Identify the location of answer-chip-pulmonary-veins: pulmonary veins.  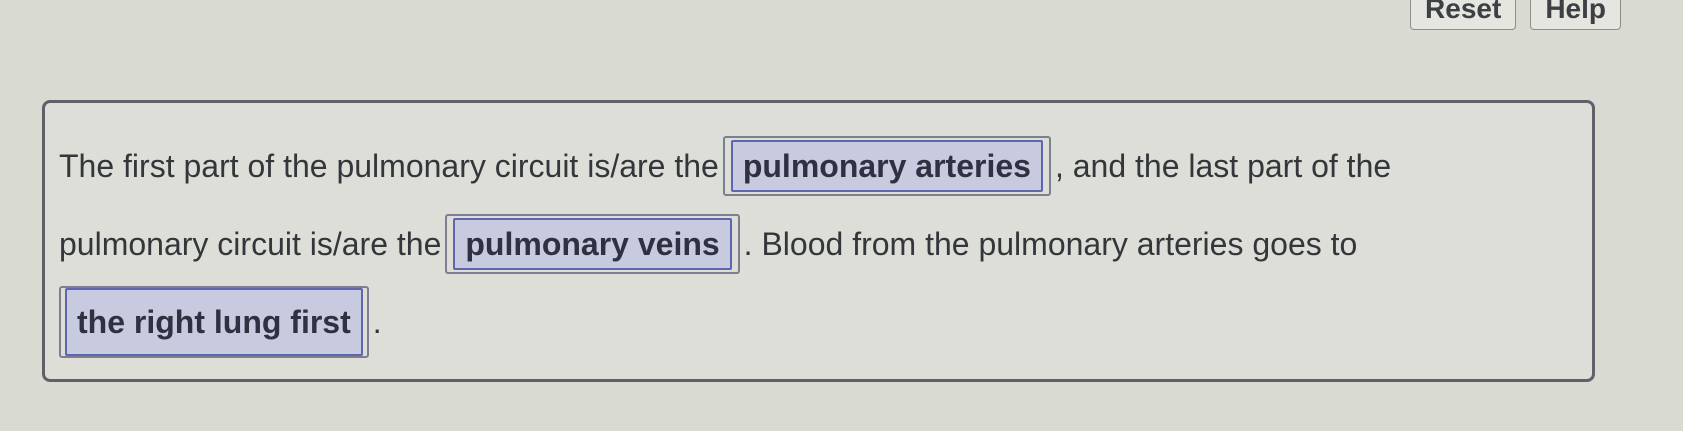
(592, 244).